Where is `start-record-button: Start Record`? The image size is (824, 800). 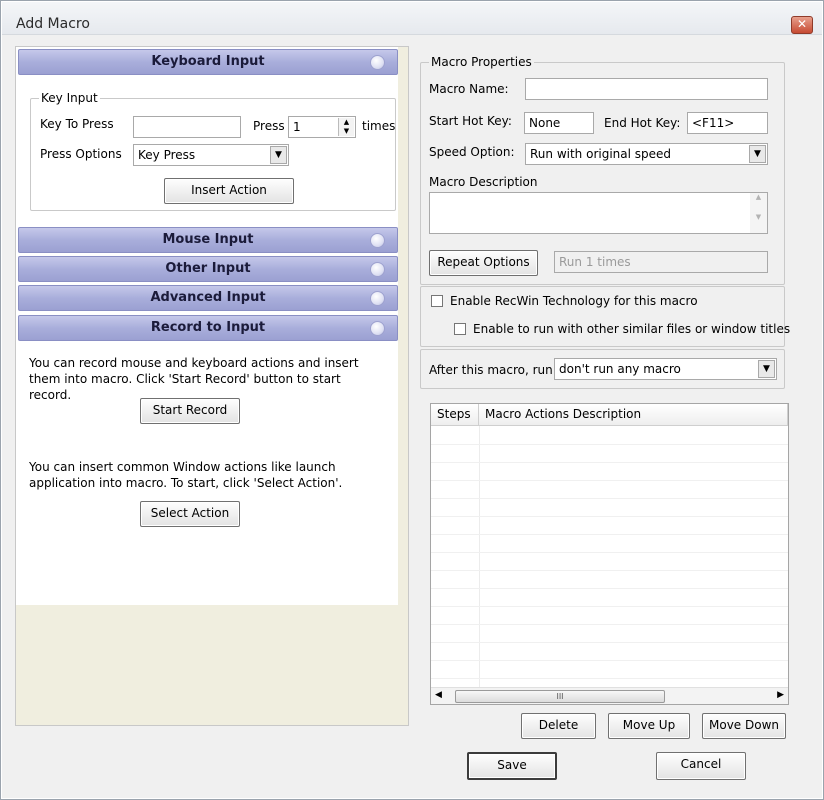 start-record-button: Start Record is located at coordinates (190, 411).